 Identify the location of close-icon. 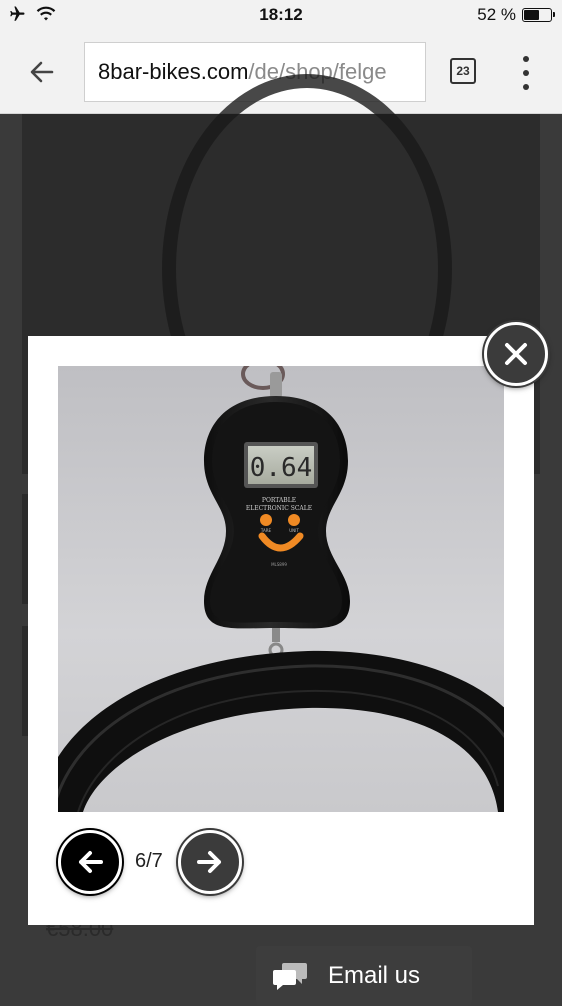
(516, 354).